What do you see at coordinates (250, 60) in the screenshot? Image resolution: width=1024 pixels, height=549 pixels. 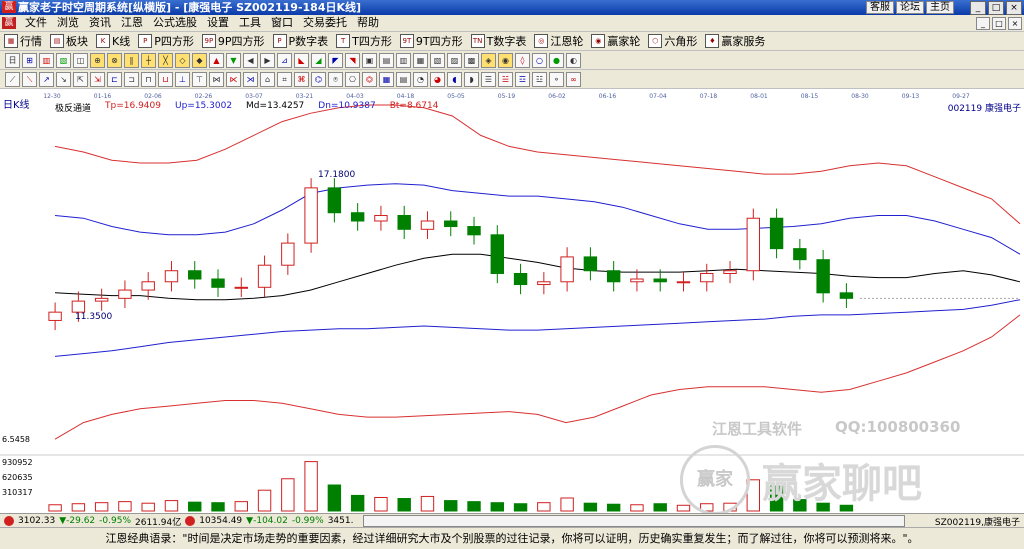 I see `drawing-tool-icon: ◀` at bounding box center [250, 60].